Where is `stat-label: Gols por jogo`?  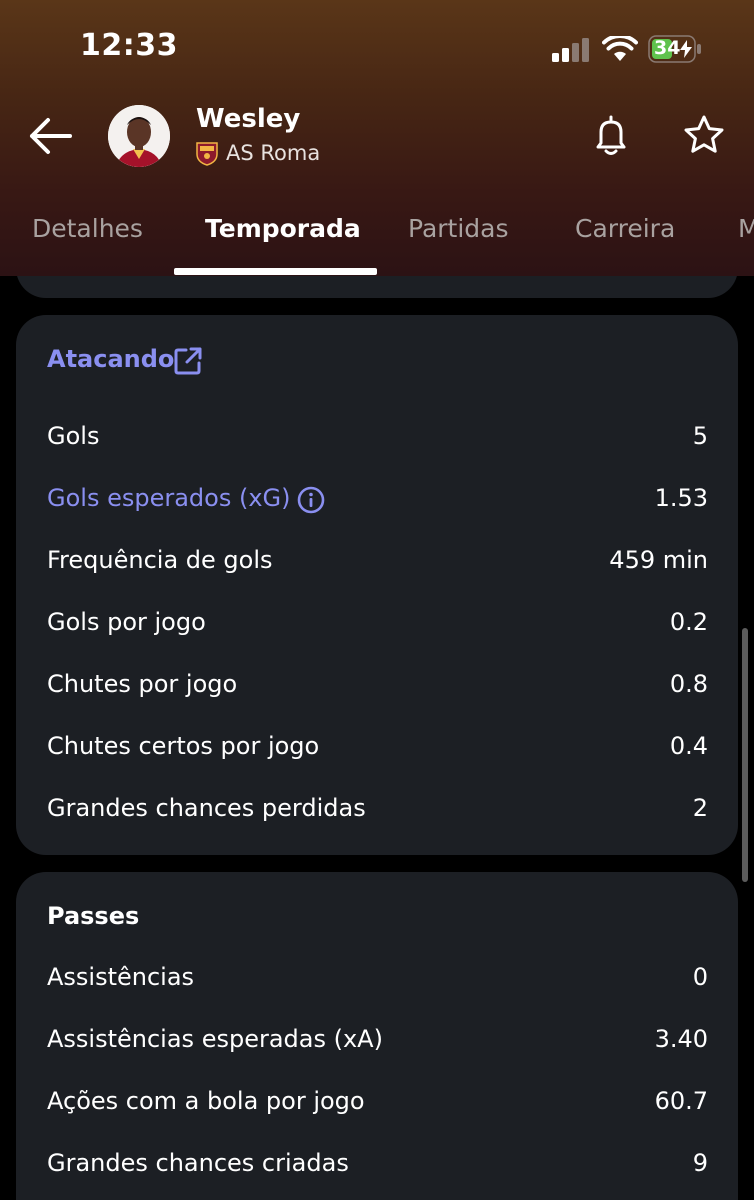
stat-label: Gols por jogo is located at coordinates (126, 622).